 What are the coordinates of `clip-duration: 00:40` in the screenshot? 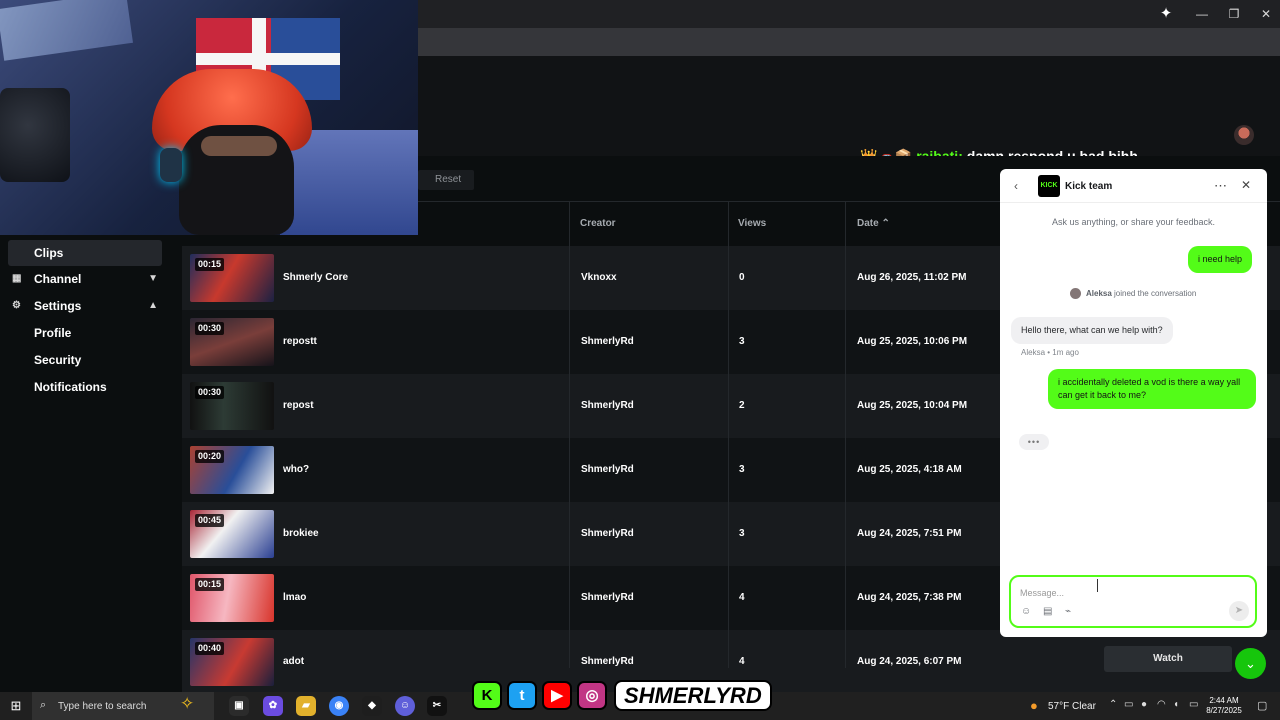 It's located at (210, 648).